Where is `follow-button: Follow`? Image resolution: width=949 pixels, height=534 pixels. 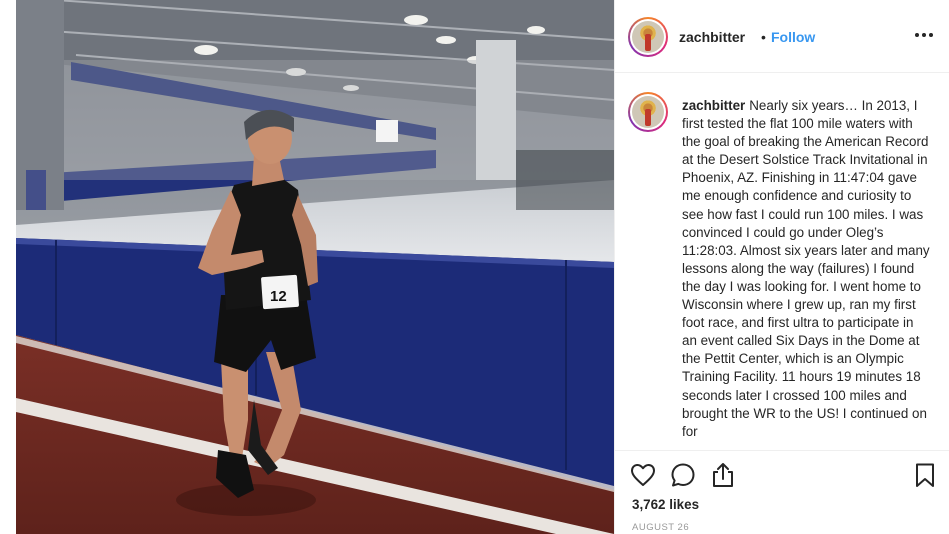
follow-button: Follow is located at coordinates (793, 37).